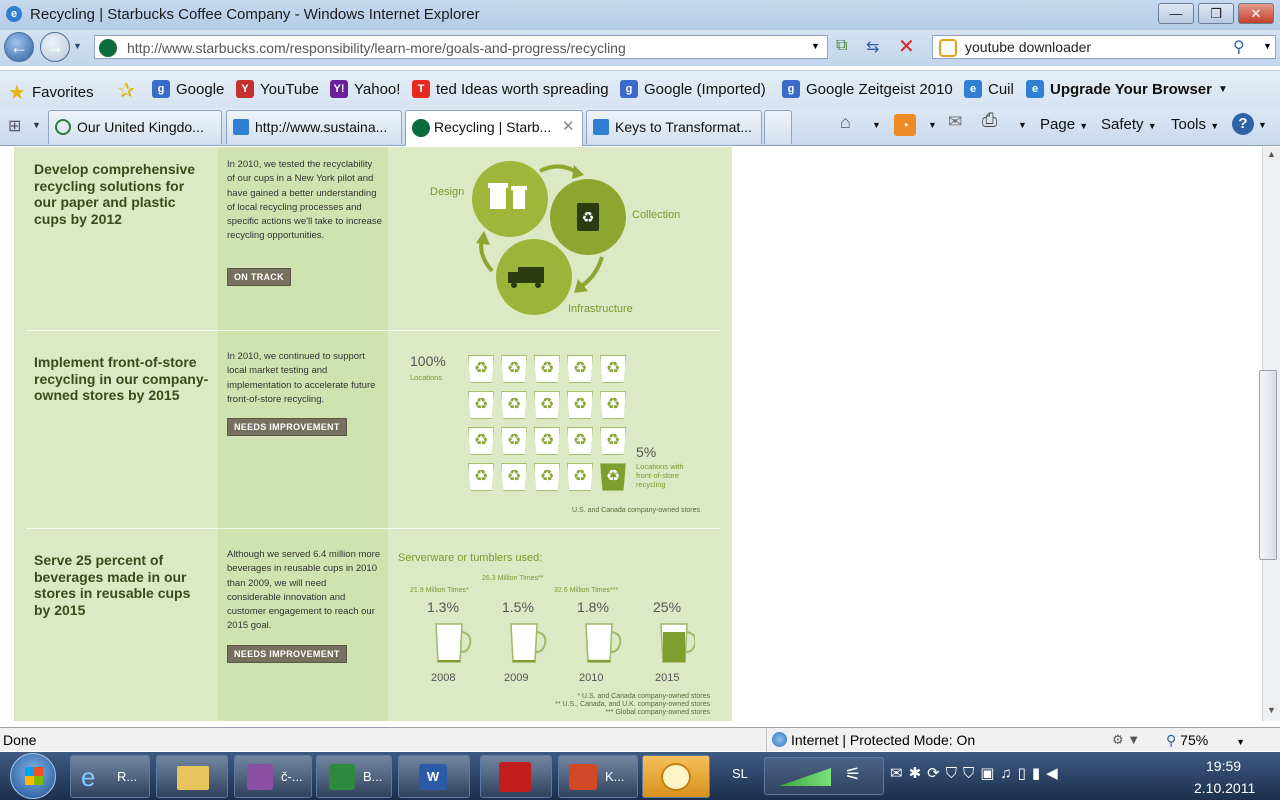  What do you see at coordinates (365, 89) in the screenshot?
I see `fav-yahoo: Y! Yahoo!` at bounding box center [365, 89].